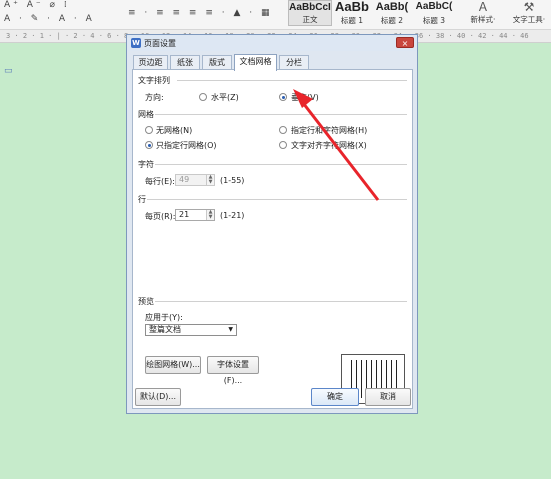  What do you see at coordinates (225, 97) in the screenshot?
I see `horizontal-label: 水平(Z)` at bounding box center [225, 97].